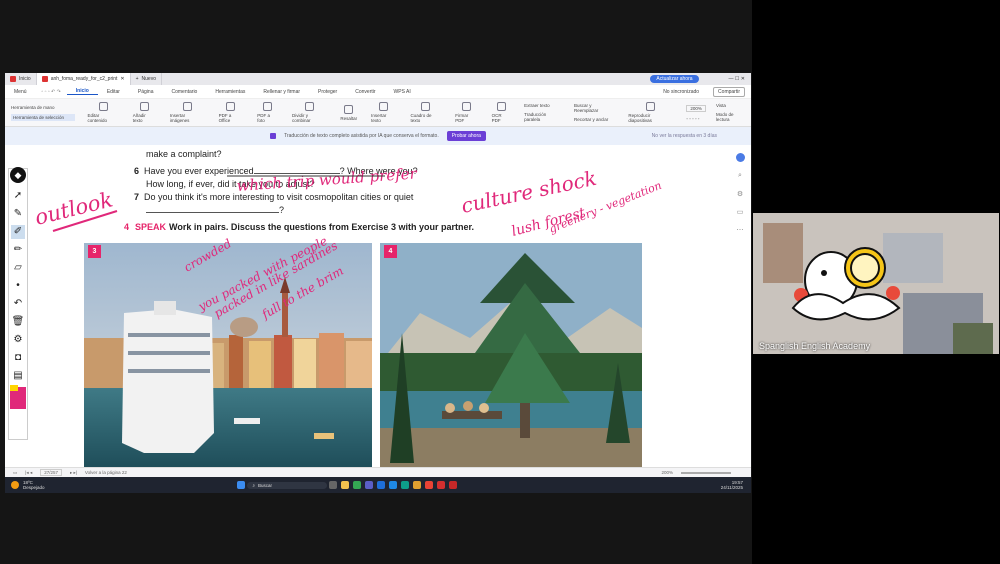 The image size is (1000, 564). Describe the element at coordinates (594, 119) in the screenshot. I see `ribbon-button: Recortar y anclar` at that location.